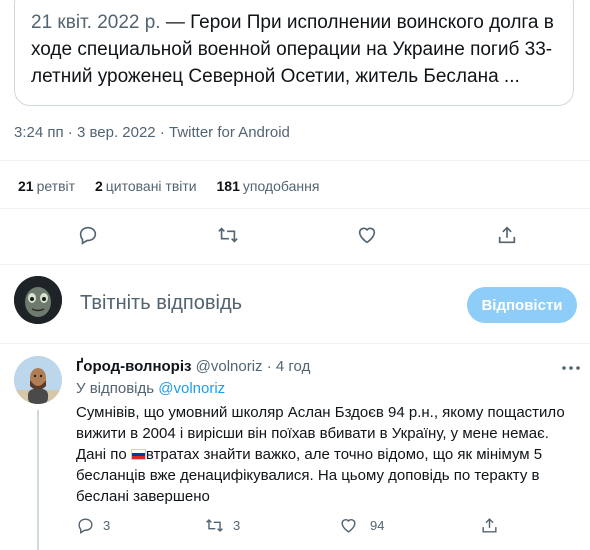  I want to click on replying-to-handle: @volnoriz, so click(191, 388).